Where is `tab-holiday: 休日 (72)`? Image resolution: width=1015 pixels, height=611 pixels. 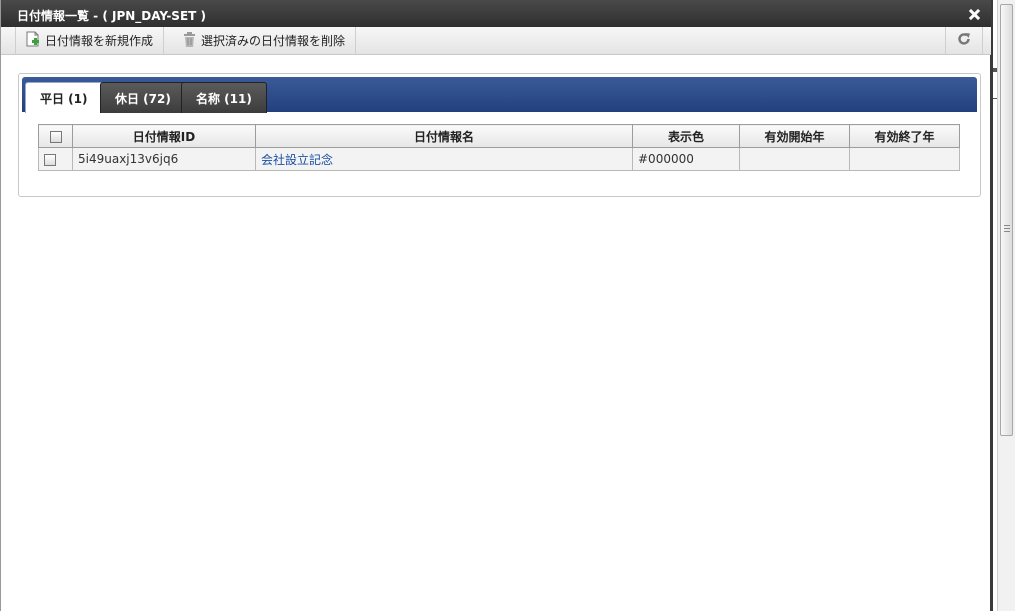 tab-holiday: 休日 (72) is located at coordinates (143, 97).